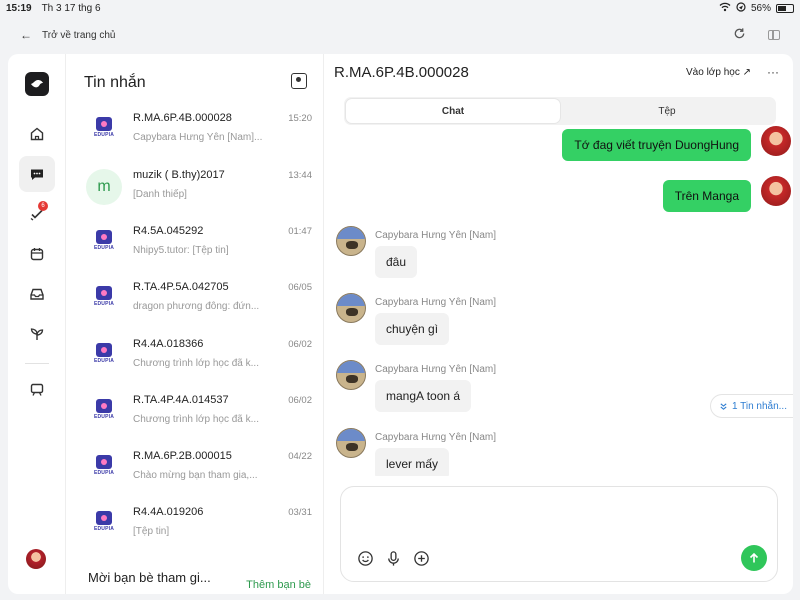  I want to click on status-right: 56%, so click(756, 8).